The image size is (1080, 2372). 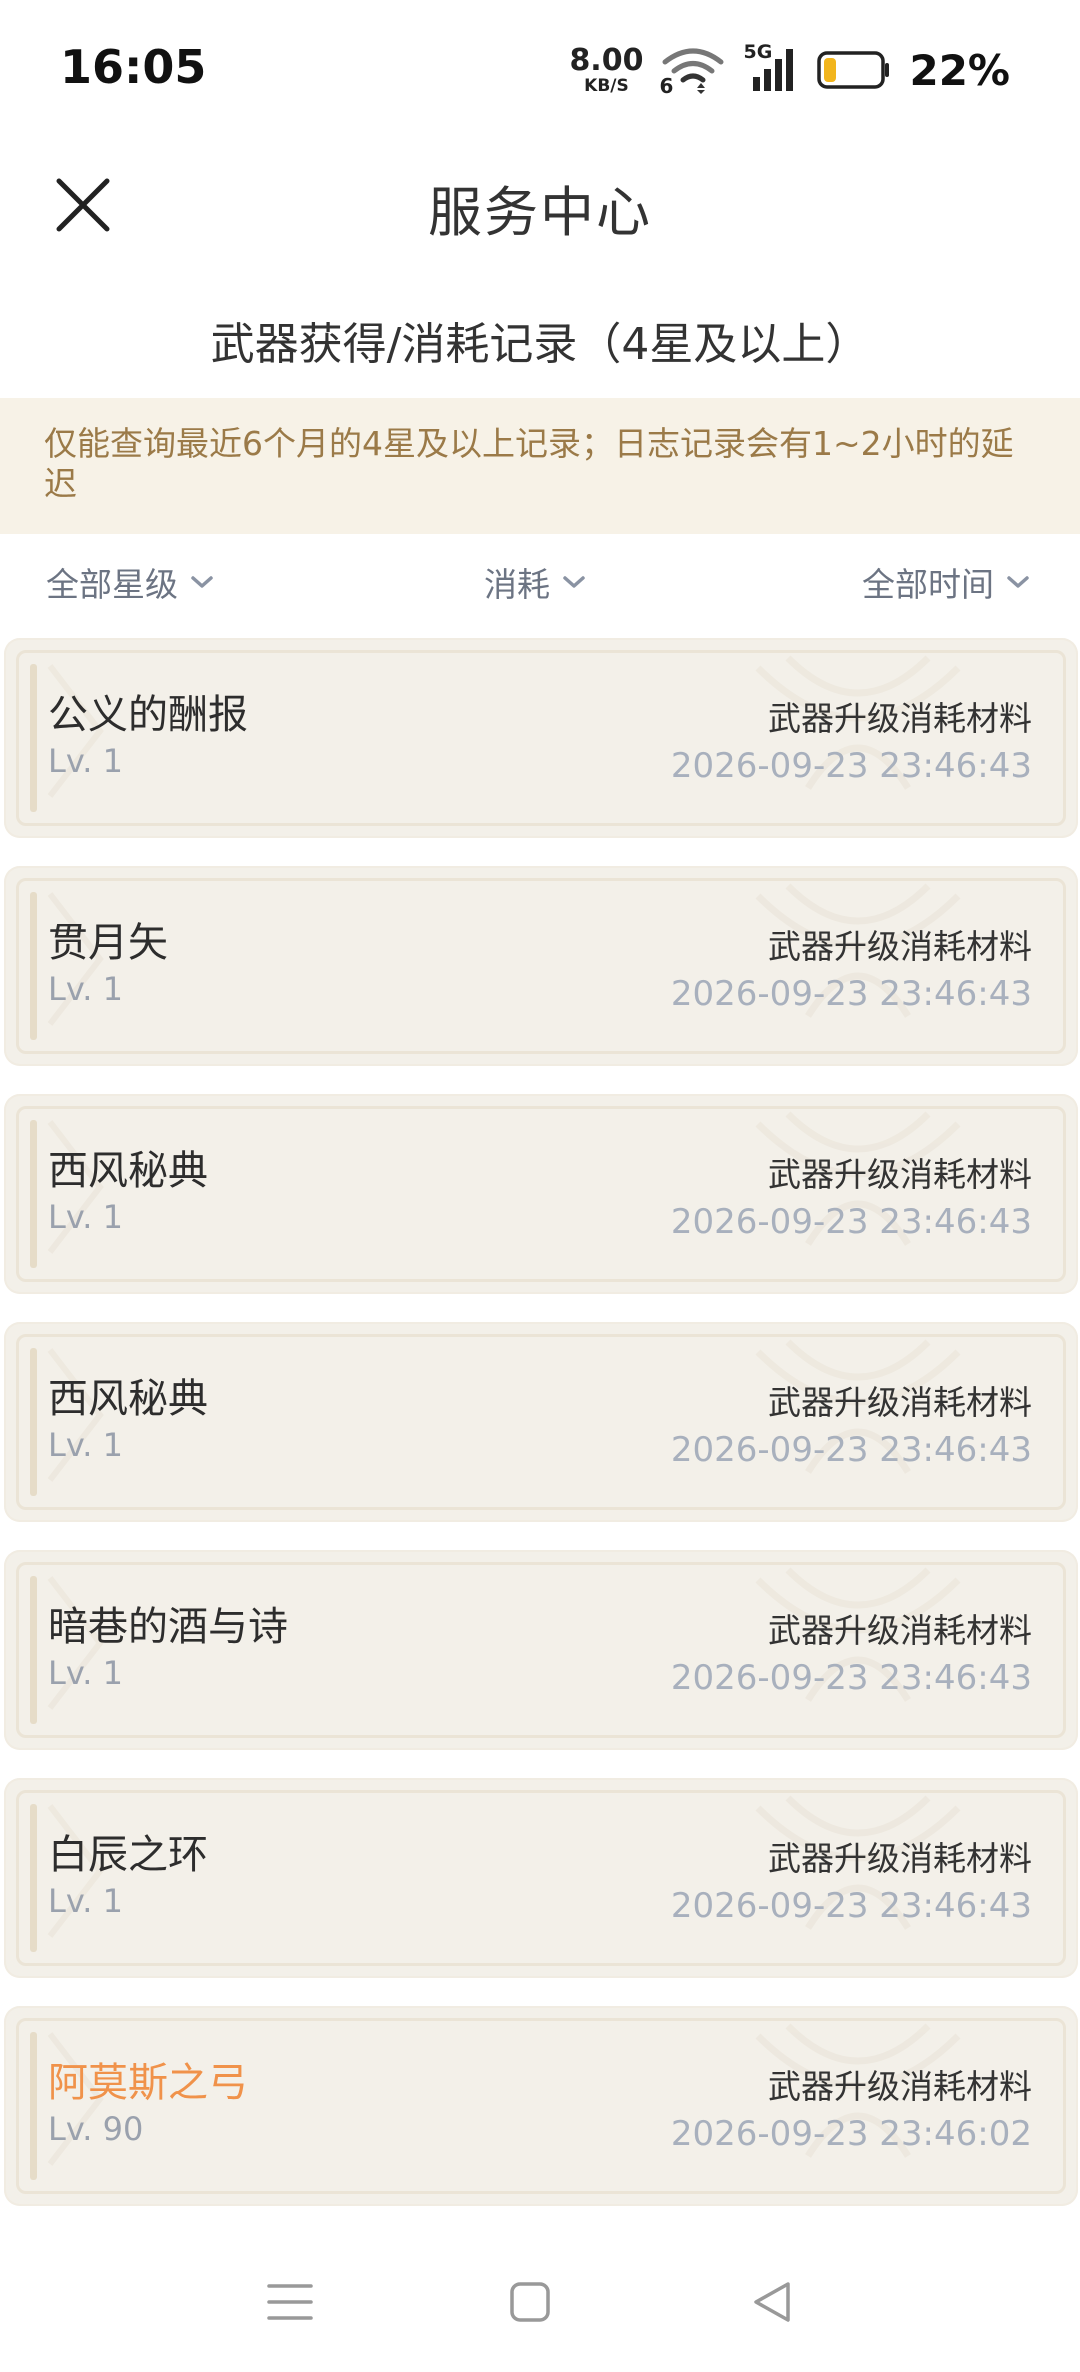 I want to click on record-item: 公义的酬报 Lv. 1 武器升级消耗材料 2026-09-23 23:46:43, so click(x=541, y=738).